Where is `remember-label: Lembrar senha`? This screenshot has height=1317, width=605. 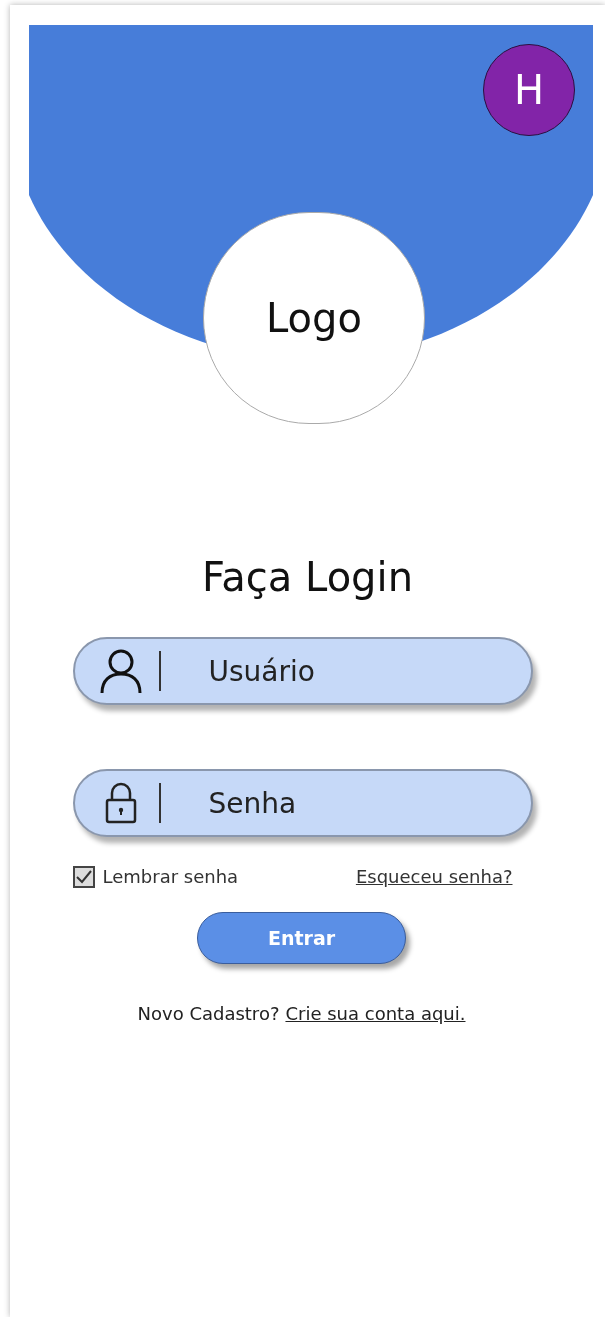 remember-label: Lembrar senha is located at coordinates (170, 877).